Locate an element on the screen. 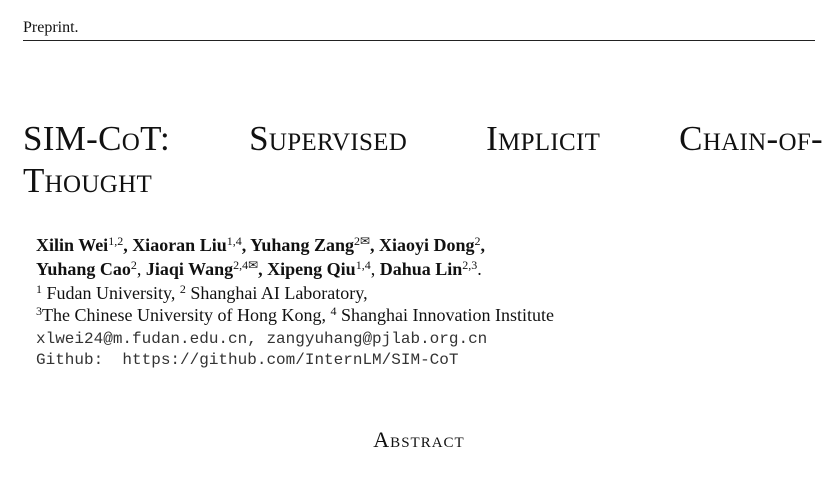 This screenshot has width=838, height=478. title-part-simcot: SIM-CoT: is located at coordinates (97, 138).